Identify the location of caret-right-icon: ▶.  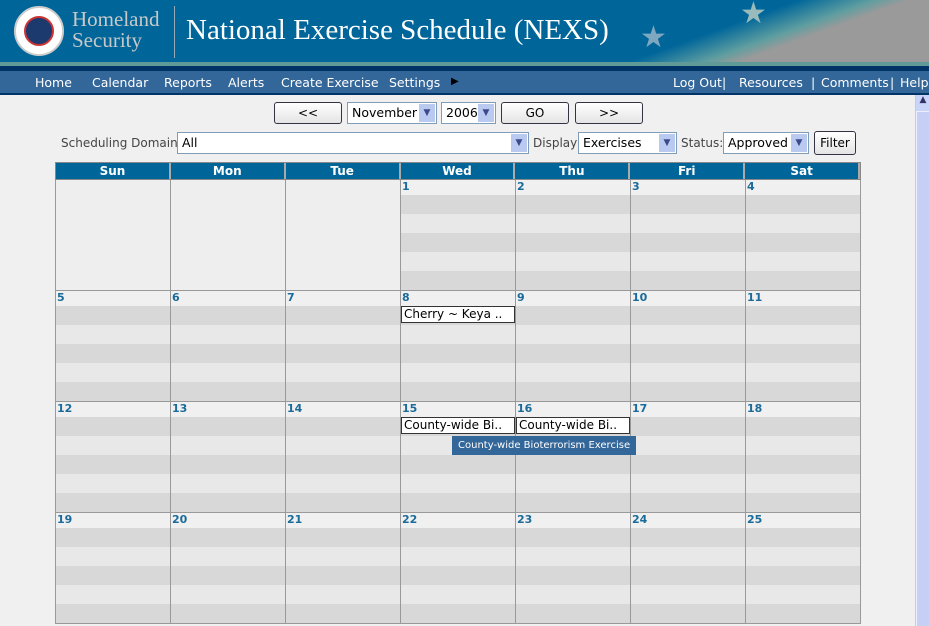
(455, 81).